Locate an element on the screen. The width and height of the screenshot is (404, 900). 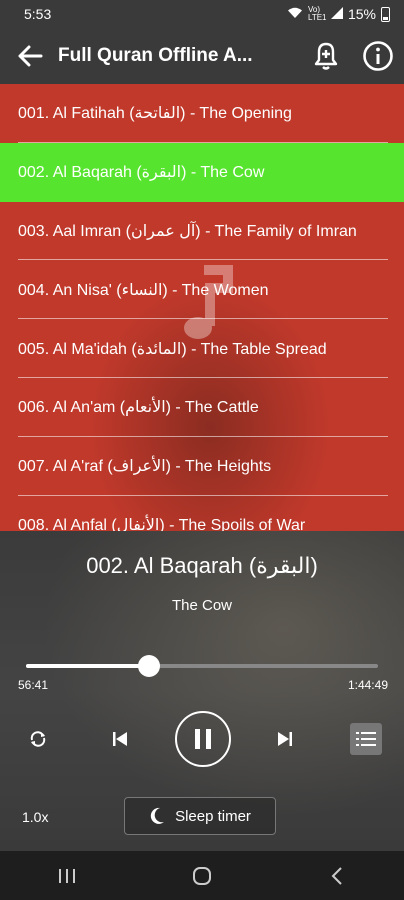
playback-speed-button: 1.0x is located at coordinates (35, 817).